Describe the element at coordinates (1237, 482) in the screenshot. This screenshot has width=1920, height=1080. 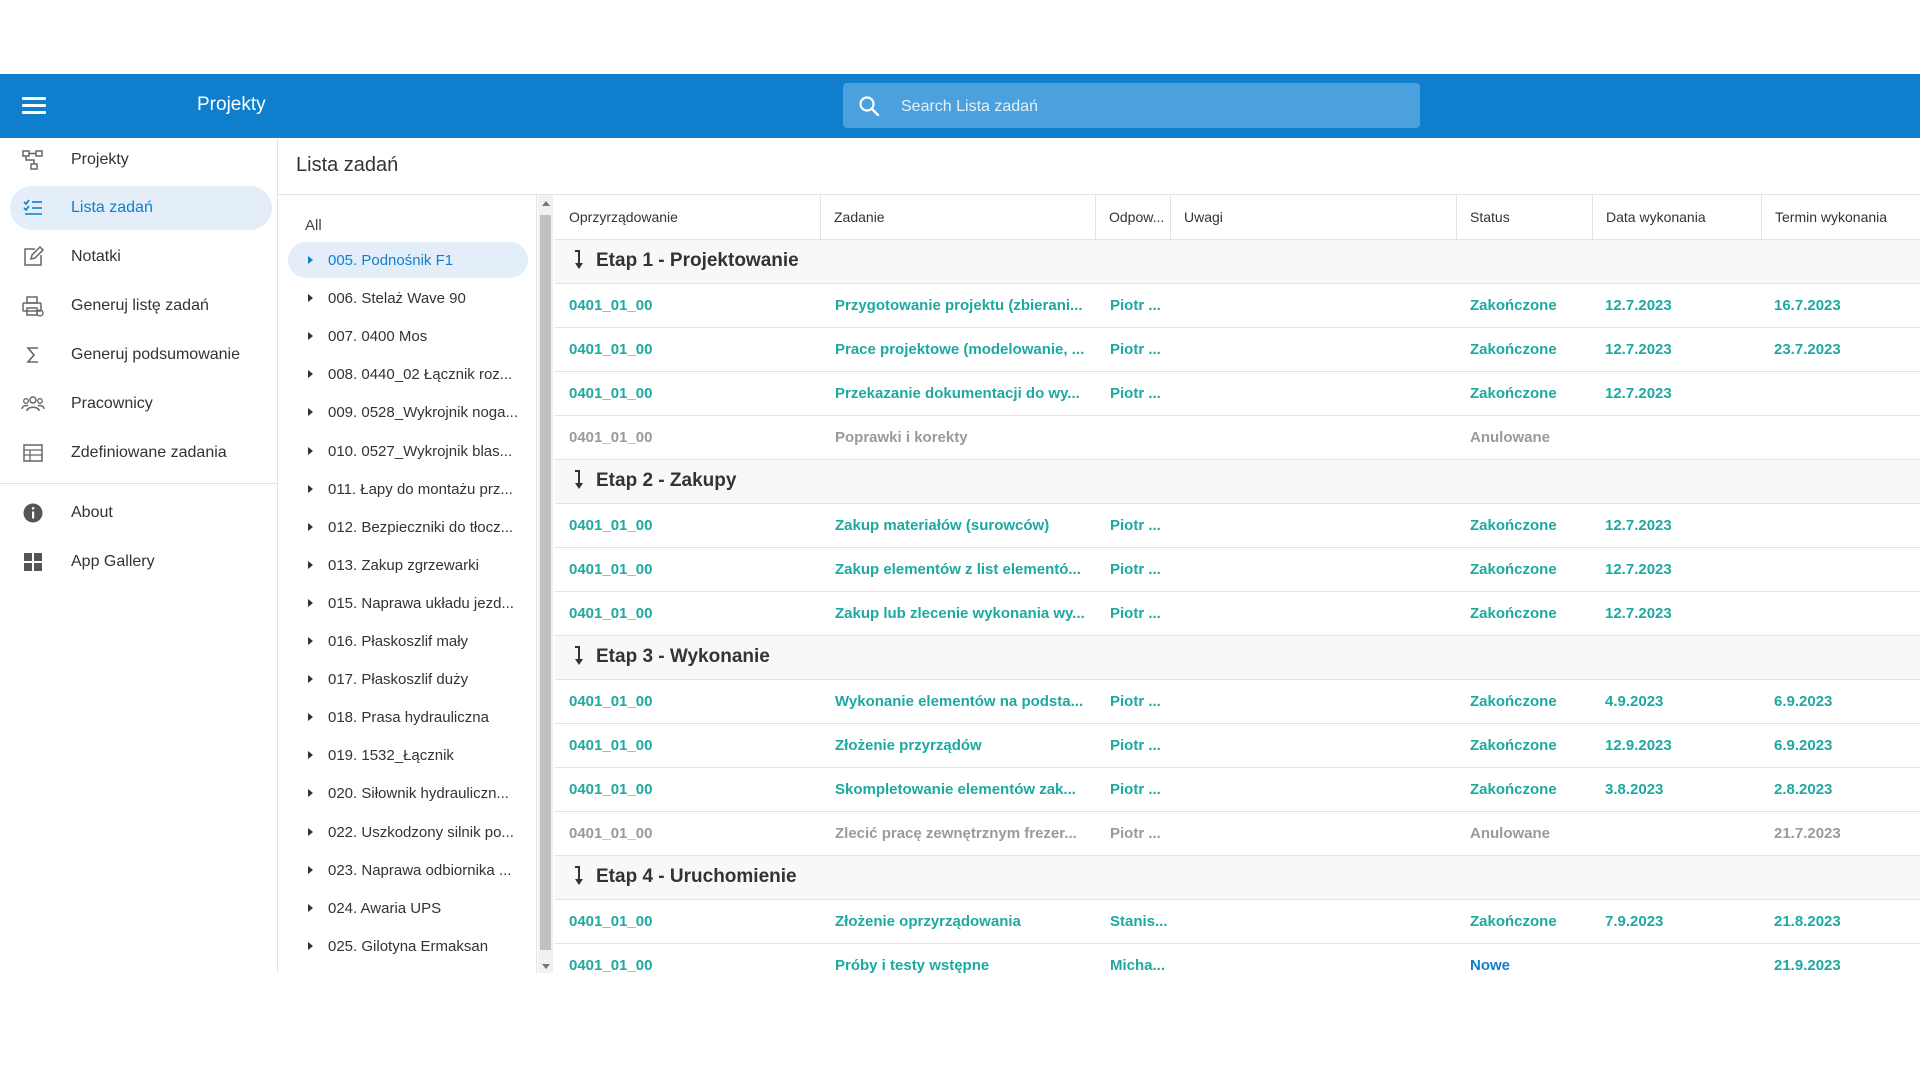
I see `group-header: Etap 2 - Zakupy` at that location.